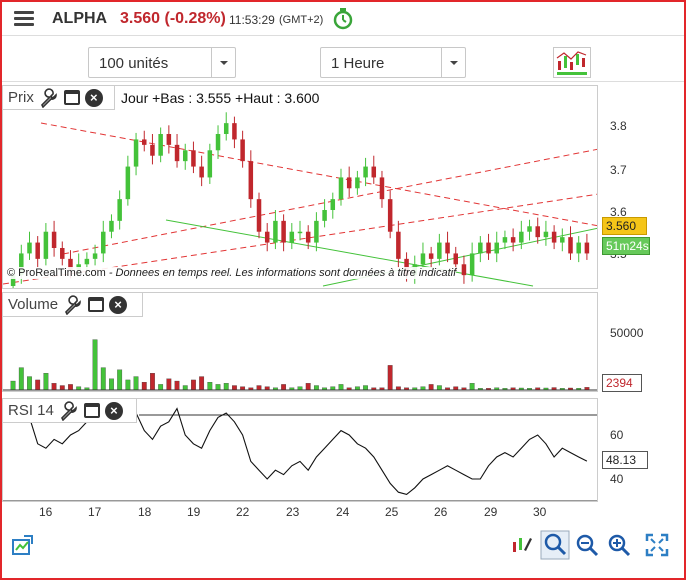 The width and height of the screenshot is (686, 580). What do you see at coordinates (617, 435) in the screenshot?
I see `rsi-tick: 60` at bounding box center [617, 435].